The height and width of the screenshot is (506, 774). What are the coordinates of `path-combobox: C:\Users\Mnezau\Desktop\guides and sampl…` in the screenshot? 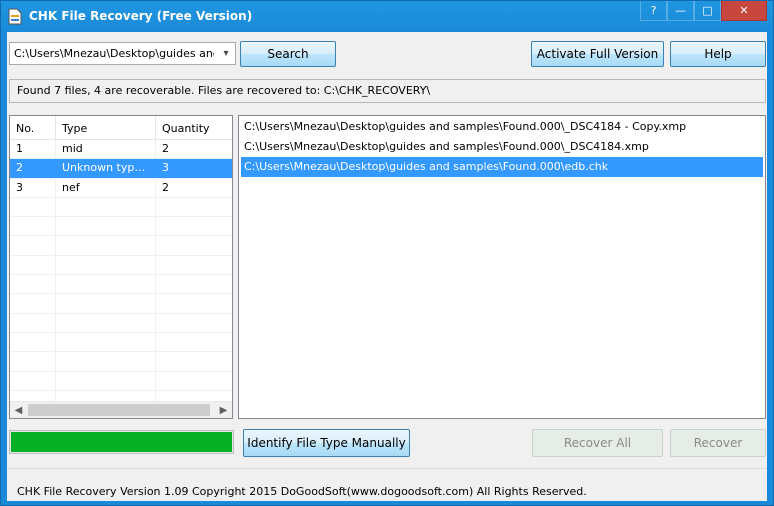 It's located at (122, 53).